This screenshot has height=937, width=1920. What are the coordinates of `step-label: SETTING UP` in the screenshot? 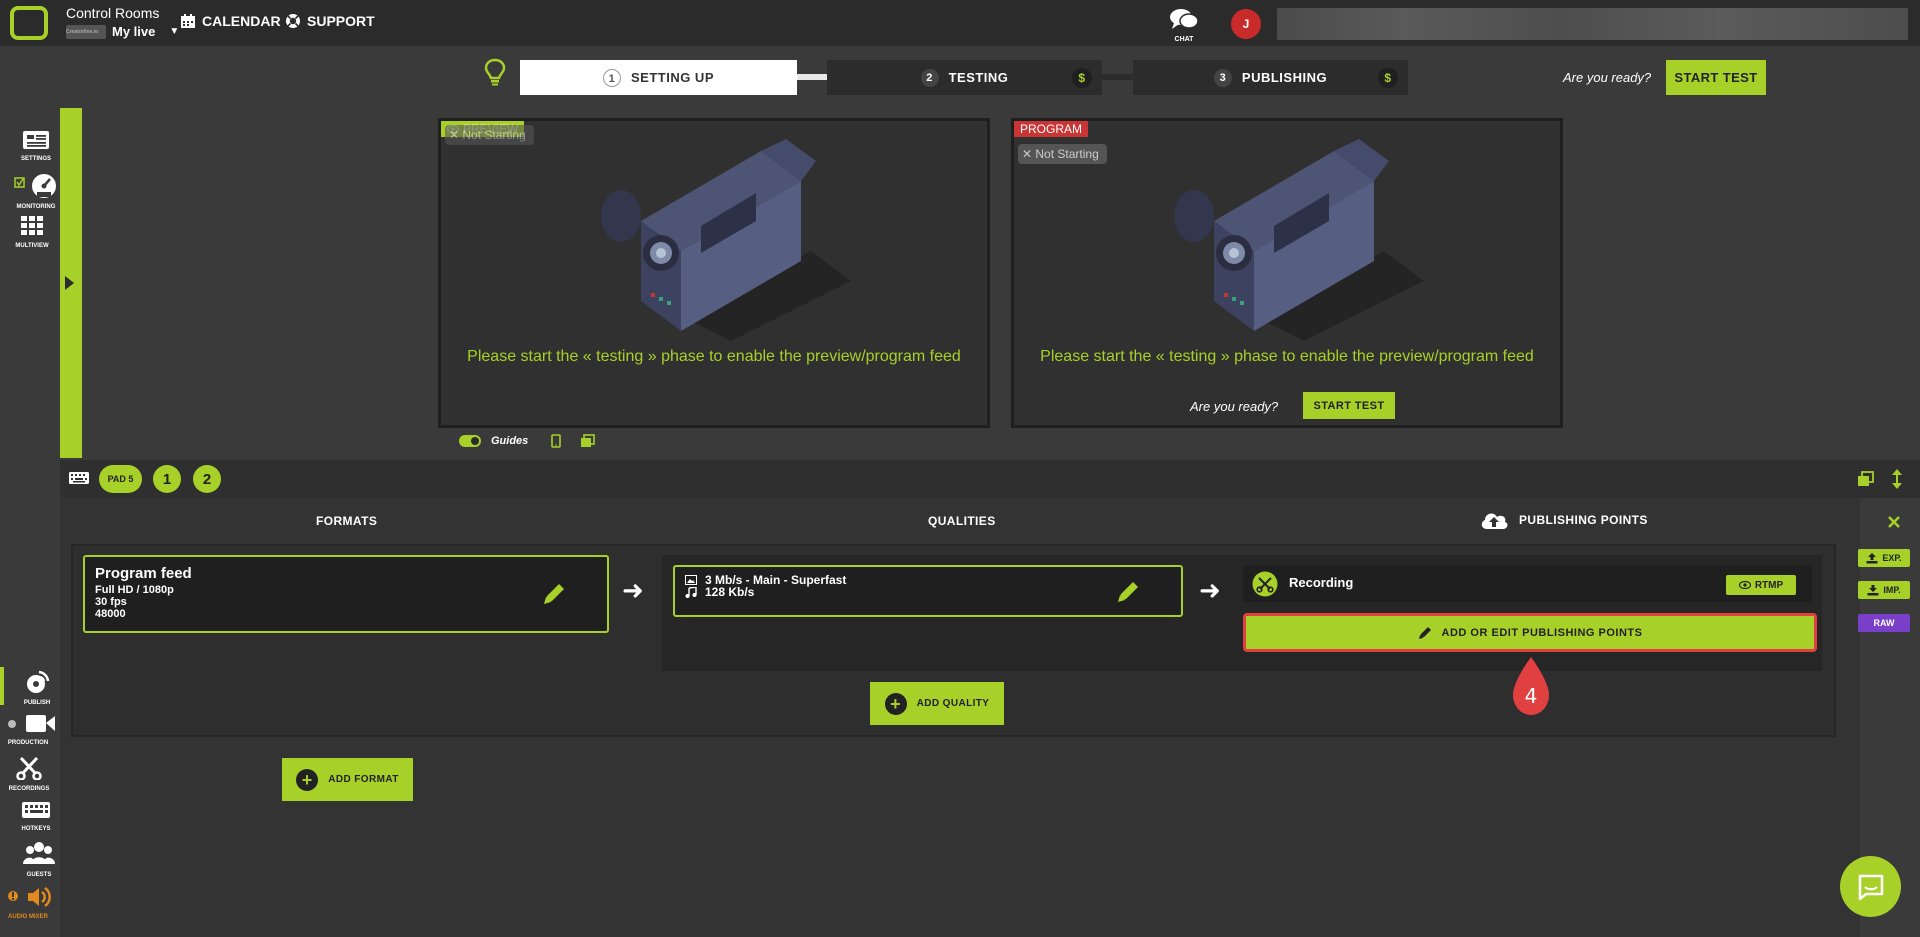 It's located at (672, 77).